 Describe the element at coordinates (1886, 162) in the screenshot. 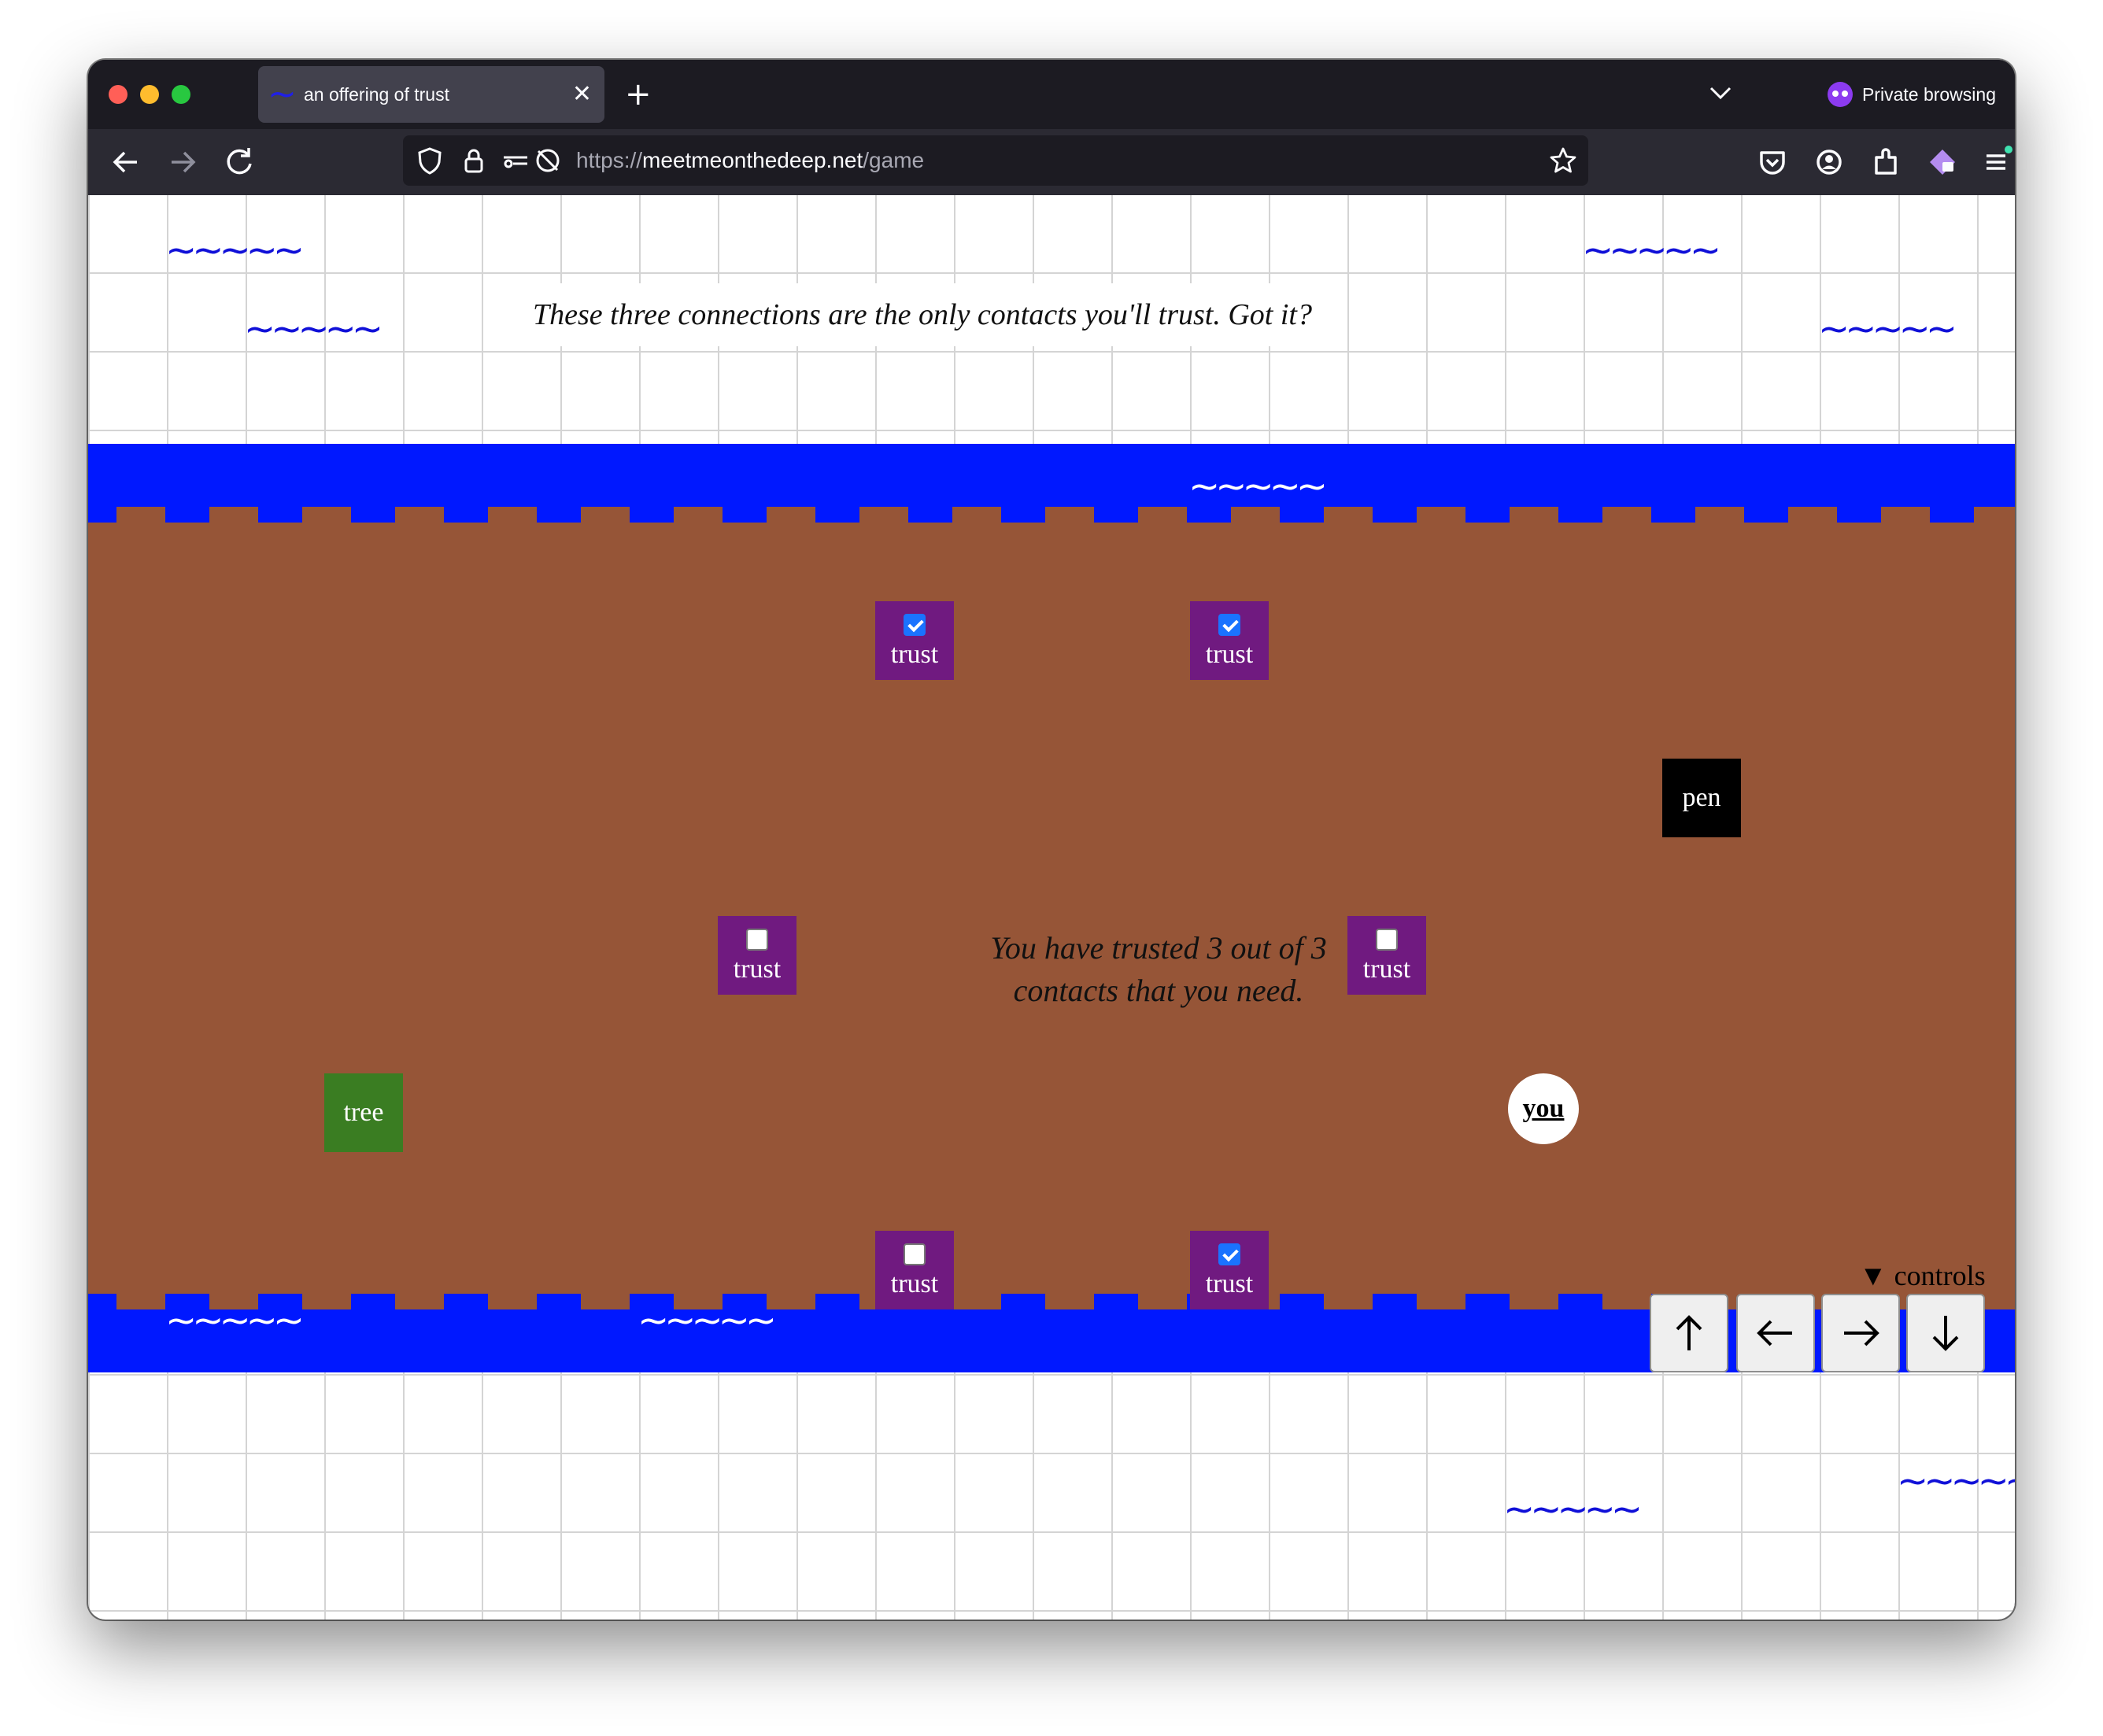

I see `extensions-icon` at that location.